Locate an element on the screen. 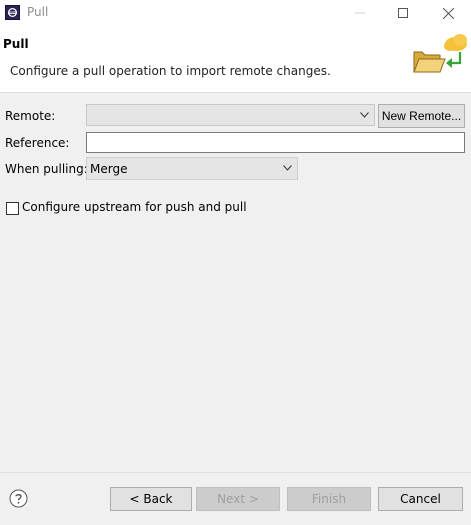  folder-pull-icon is located at coordinates (440, 53).